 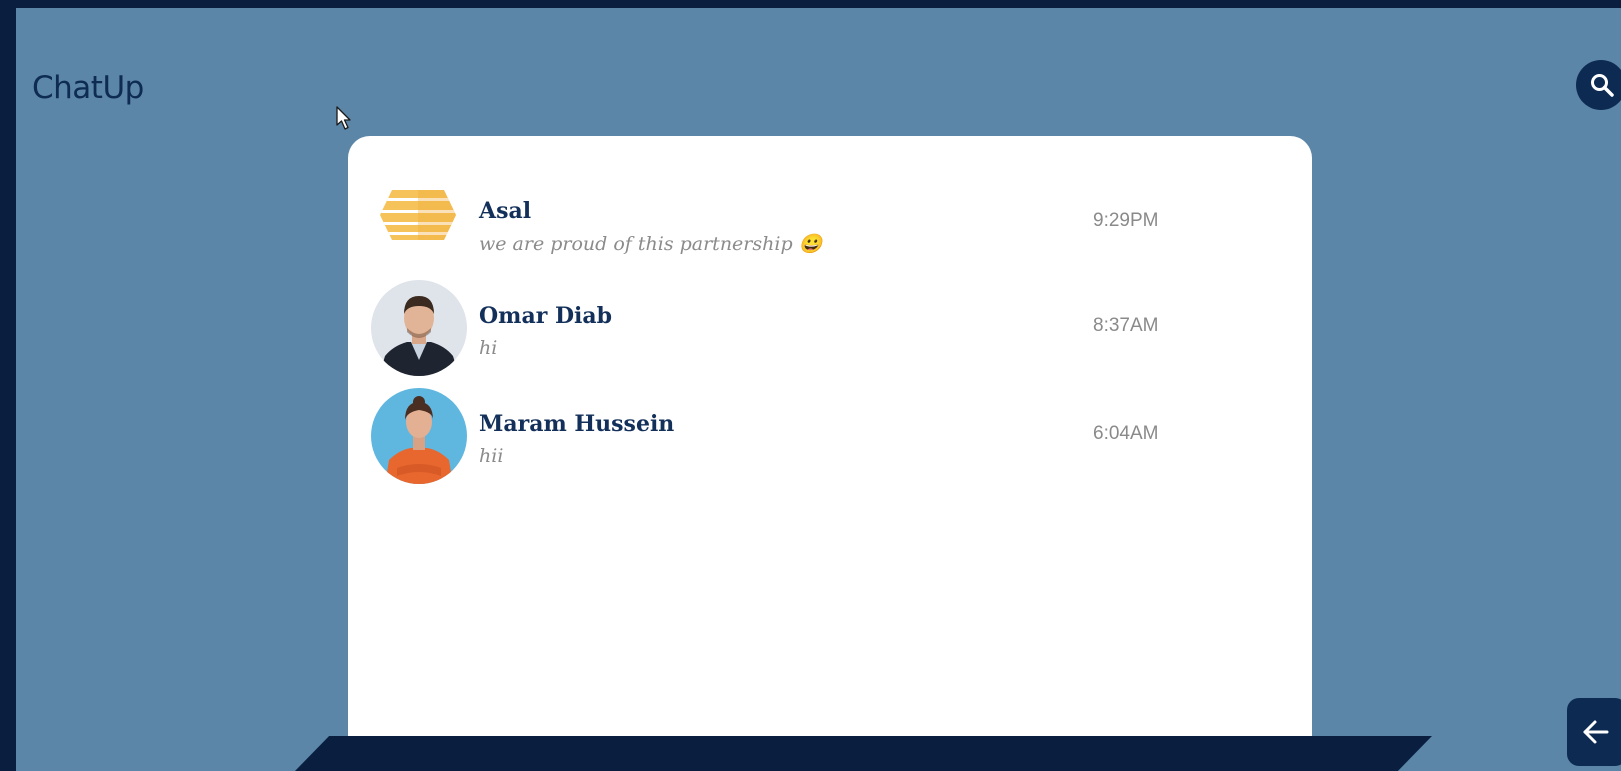 What do you see at coordinates (505, 211) in the screenshot?
I see `chat-name: Asal` at bounding box center [505, 211].